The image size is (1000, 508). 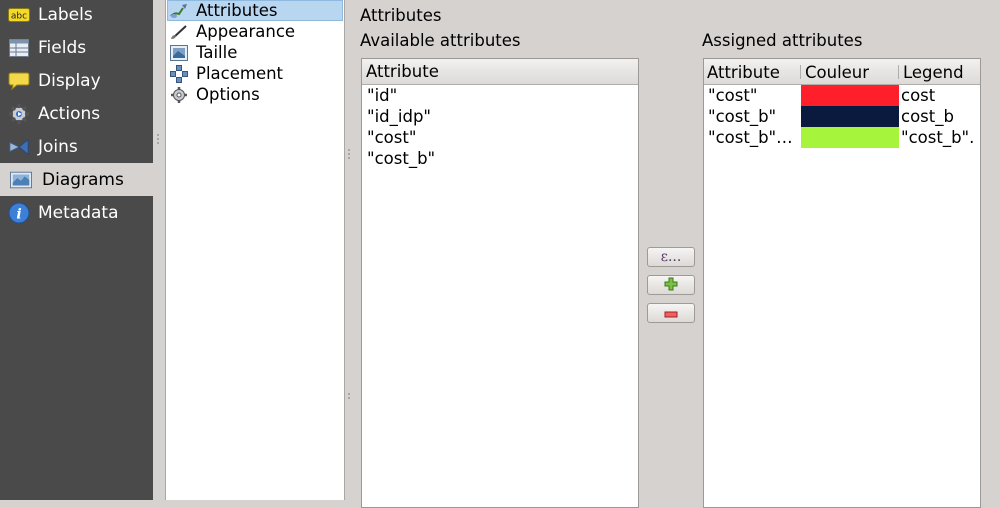 What do you see at coordinates (179, 11) in the screenshot?
I see `attributes-brush-icon` at bounding box center [179, 11].